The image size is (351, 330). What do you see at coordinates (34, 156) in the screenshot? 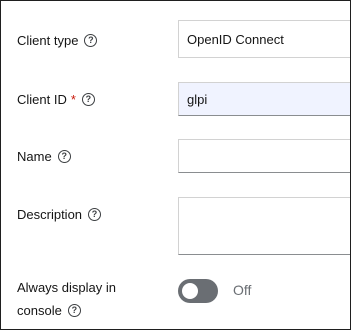
I see `name-label: Name` at bounding box center [34, 156].